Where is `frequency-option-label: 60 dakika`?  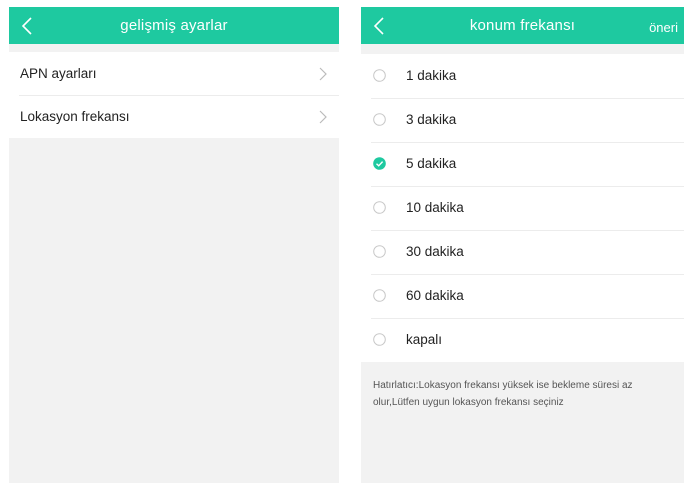
frequency-option-label: 60 dakika is located at coordinates (435, 295).